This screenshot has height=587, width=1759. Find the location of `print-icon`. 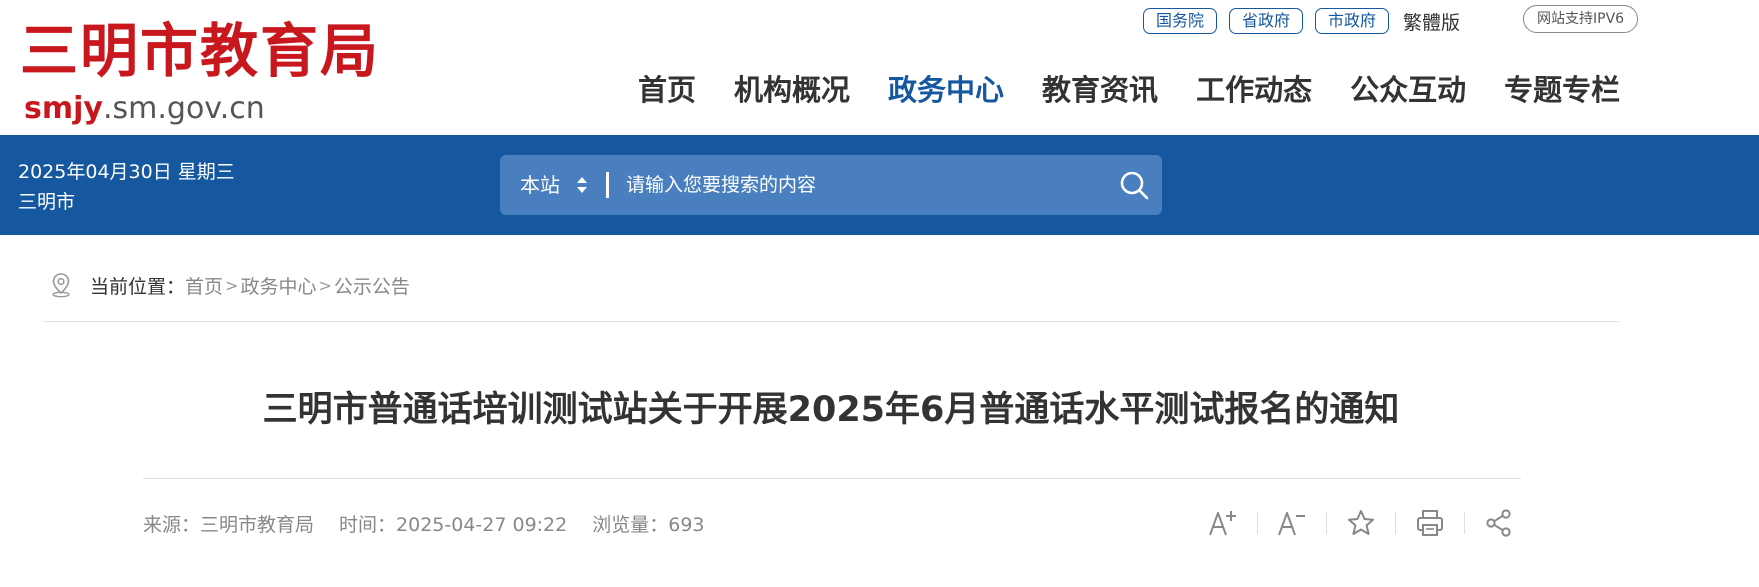

print-icon is located at coordinates (1430, 523).